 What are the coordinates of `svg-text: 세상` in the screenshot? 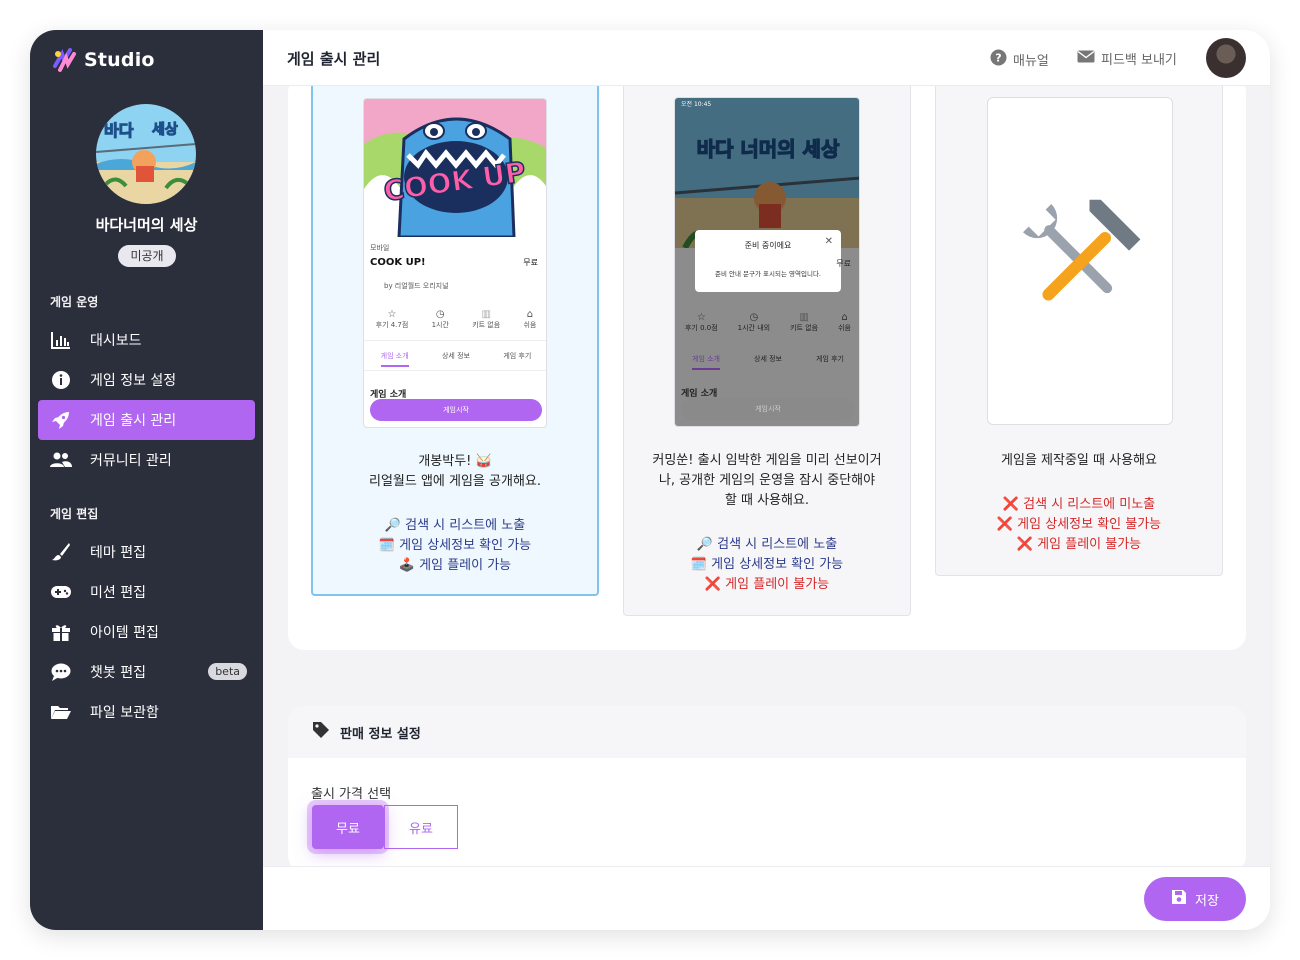 It's located at (165, 130).